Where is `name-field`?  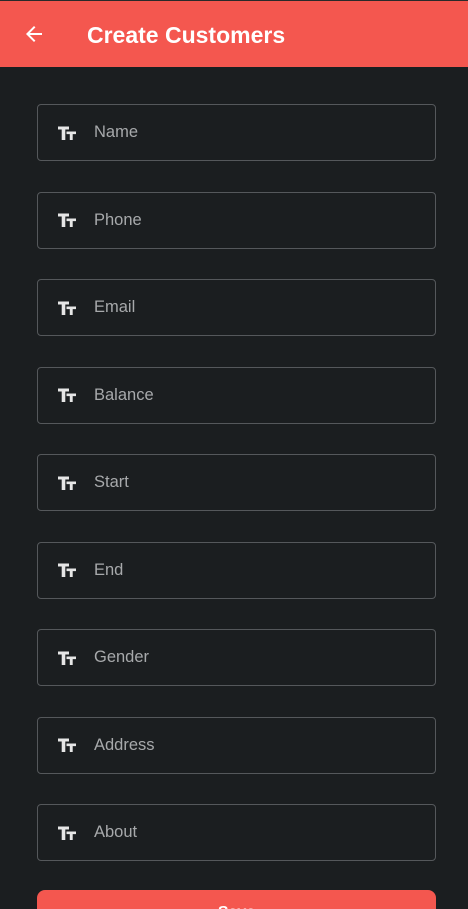 name-field is located at coordinates (236, 132).